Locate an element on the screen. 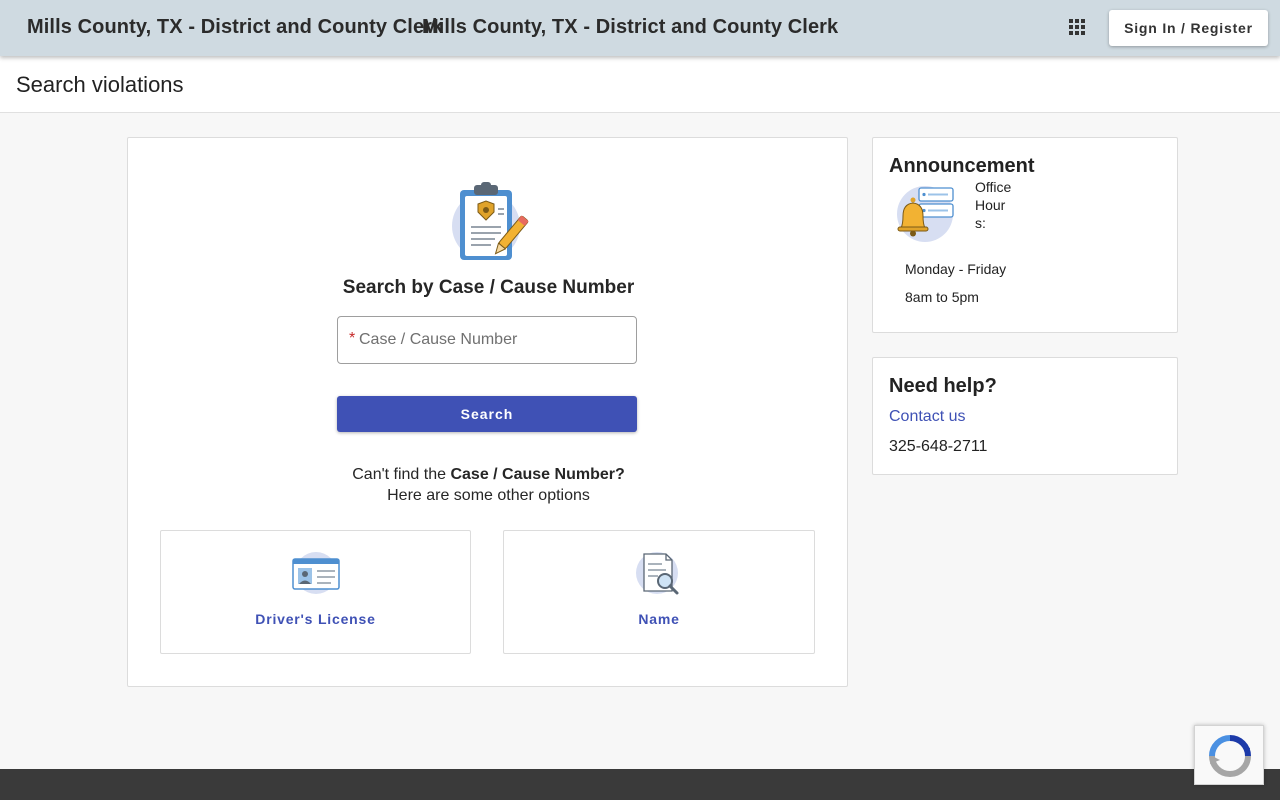  drivers-license-label: Driver's License is located at coordinates (315, 619).